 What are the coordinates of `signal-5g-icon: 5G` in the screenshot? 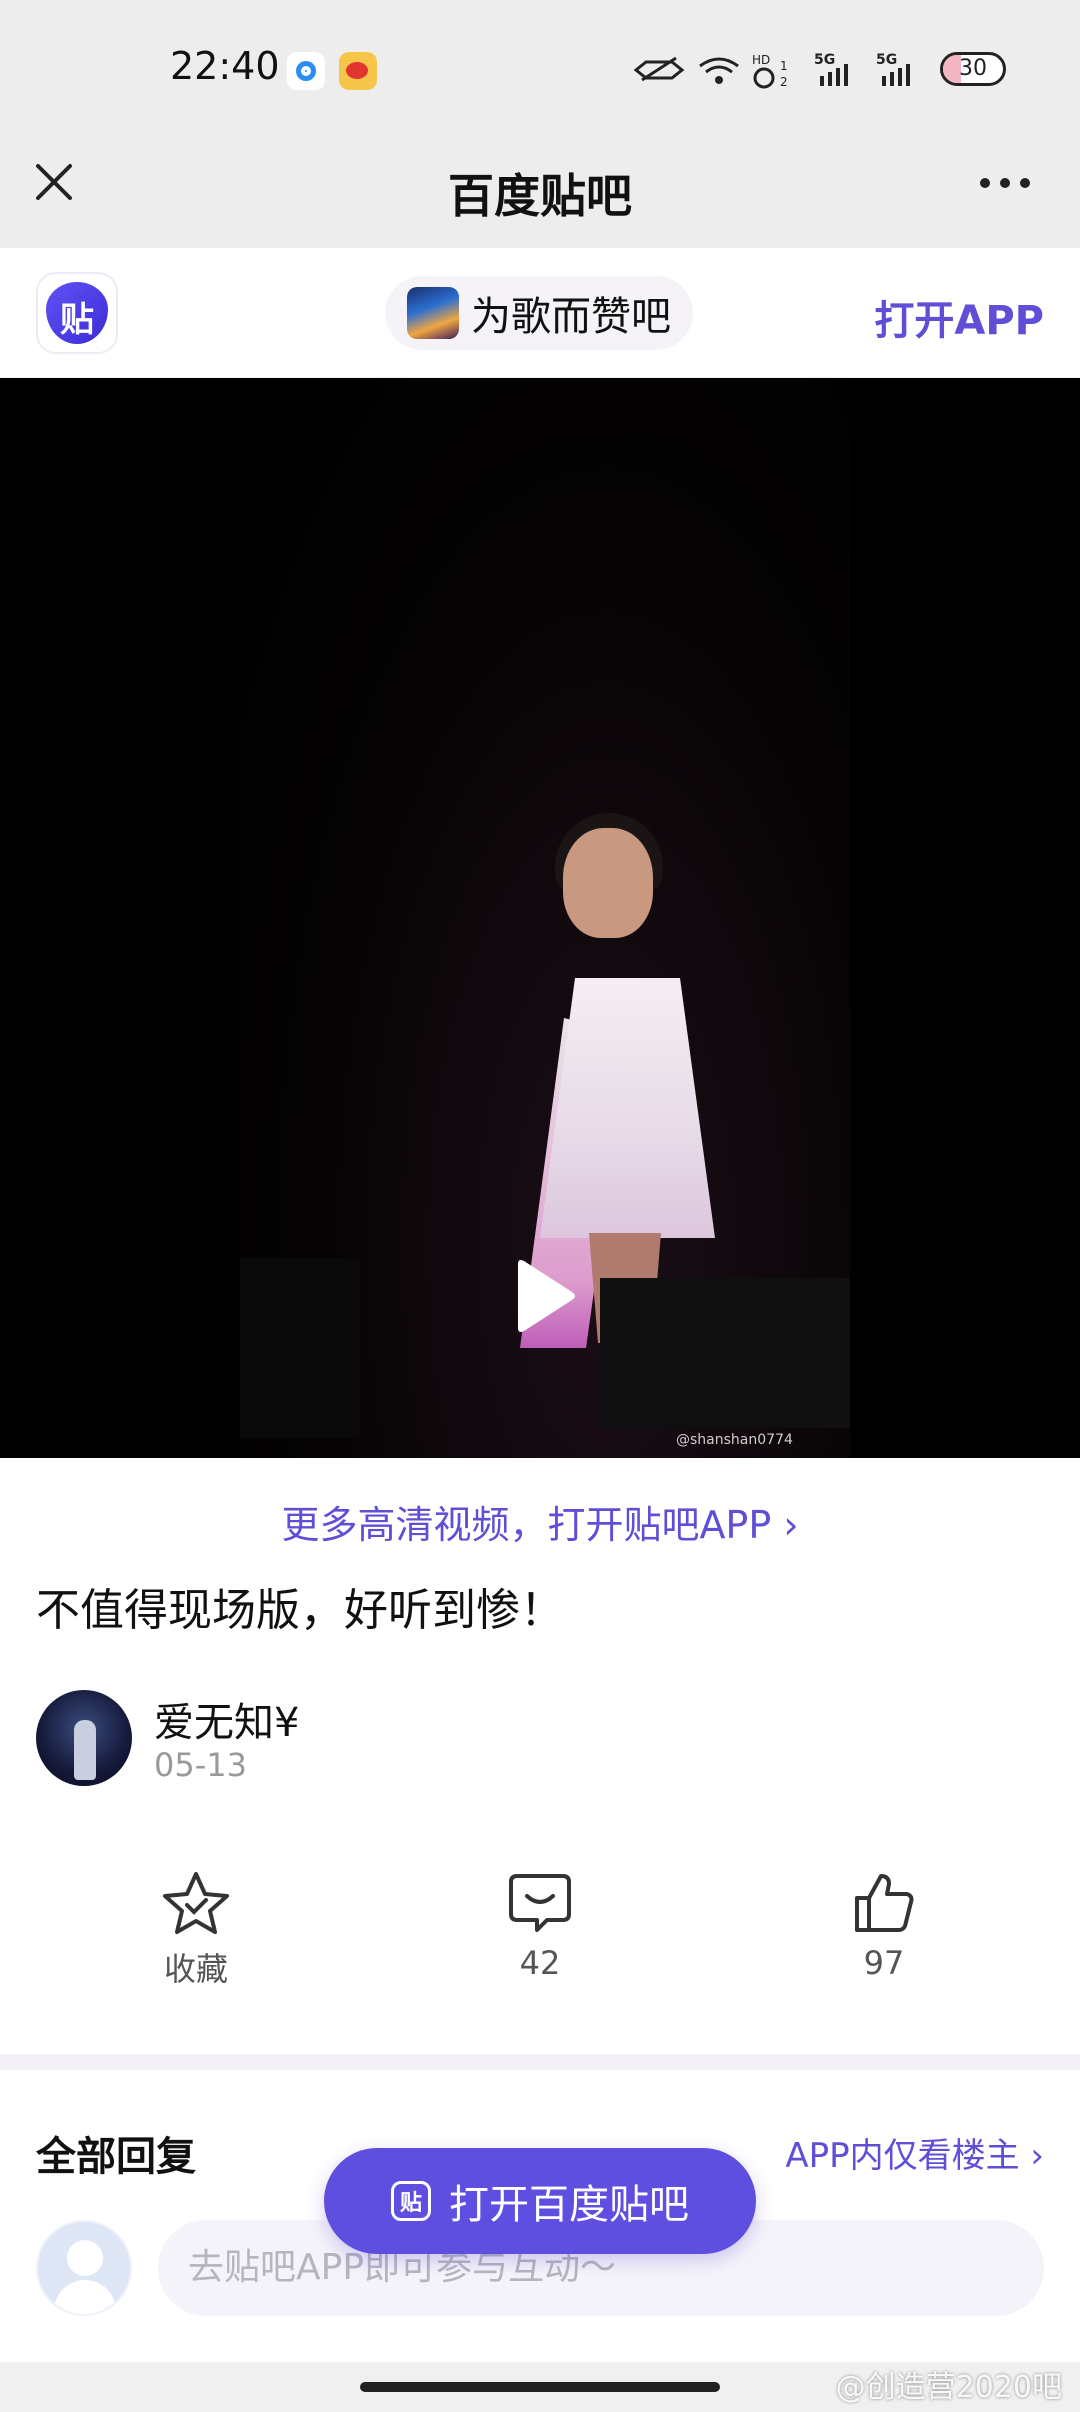 It's located at (831, 69).